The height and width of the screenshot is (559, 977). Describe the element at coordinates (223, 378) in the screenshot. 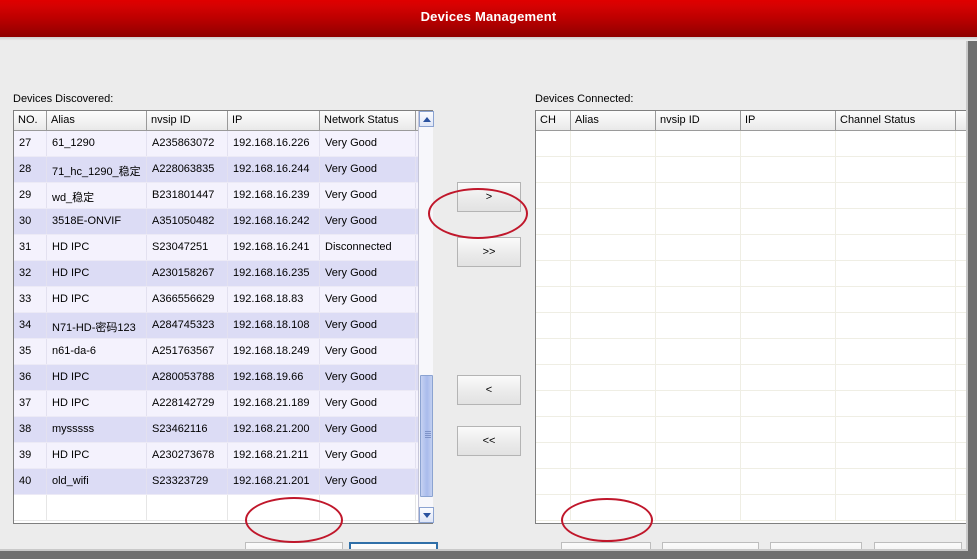

I see `table-row: 36 HD IPC A280053788 192.168.19.66 Very Good` at that location.